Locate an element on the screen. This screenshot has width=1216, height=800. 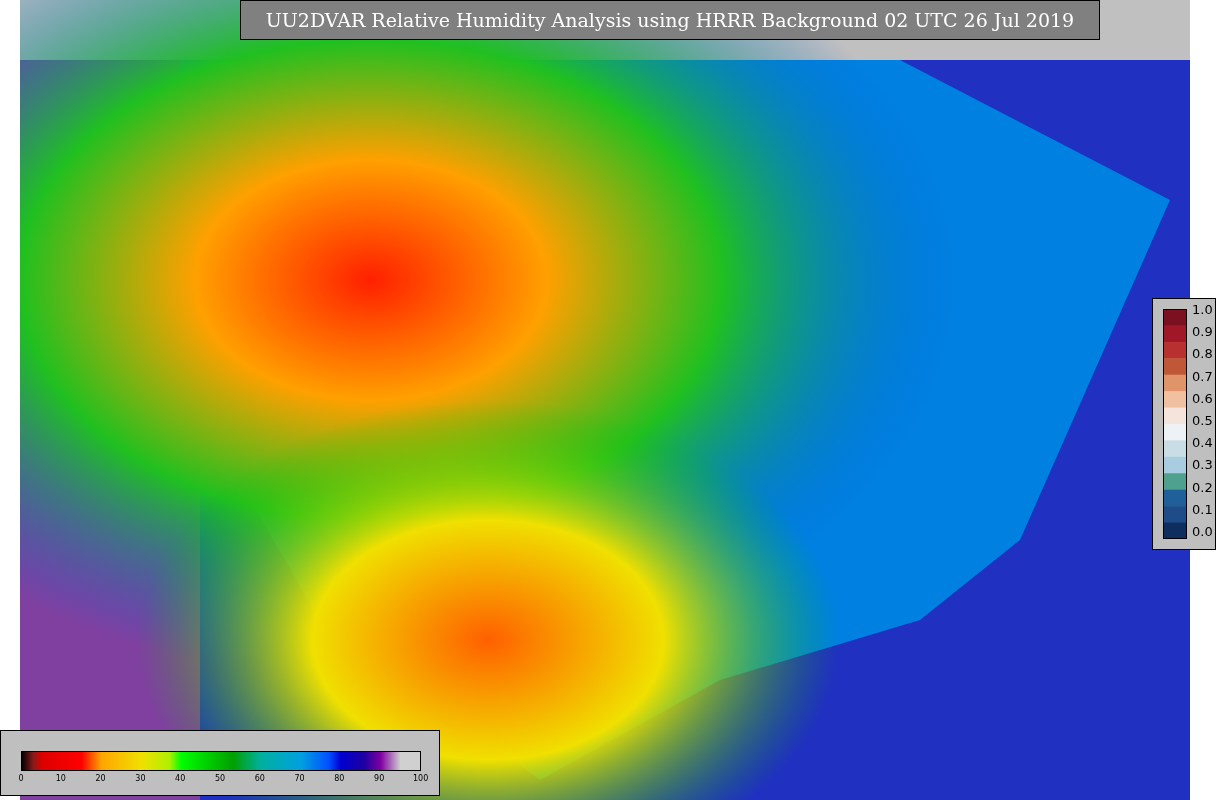
legend-tick-label: 40 is located at coordinates (180, 779).